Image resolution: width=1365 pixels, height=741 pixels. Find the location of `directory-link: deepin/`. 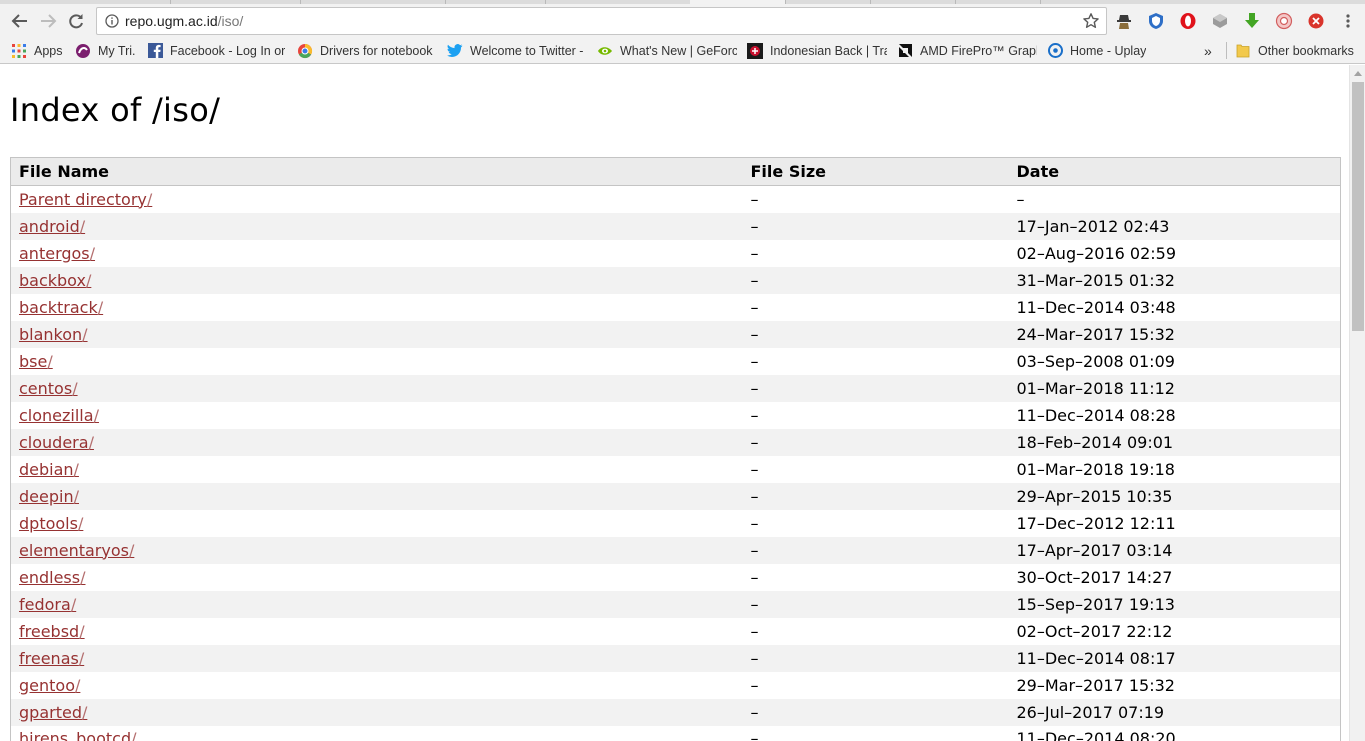

directory-link: deepin/ is located at coordinates (49, 496).